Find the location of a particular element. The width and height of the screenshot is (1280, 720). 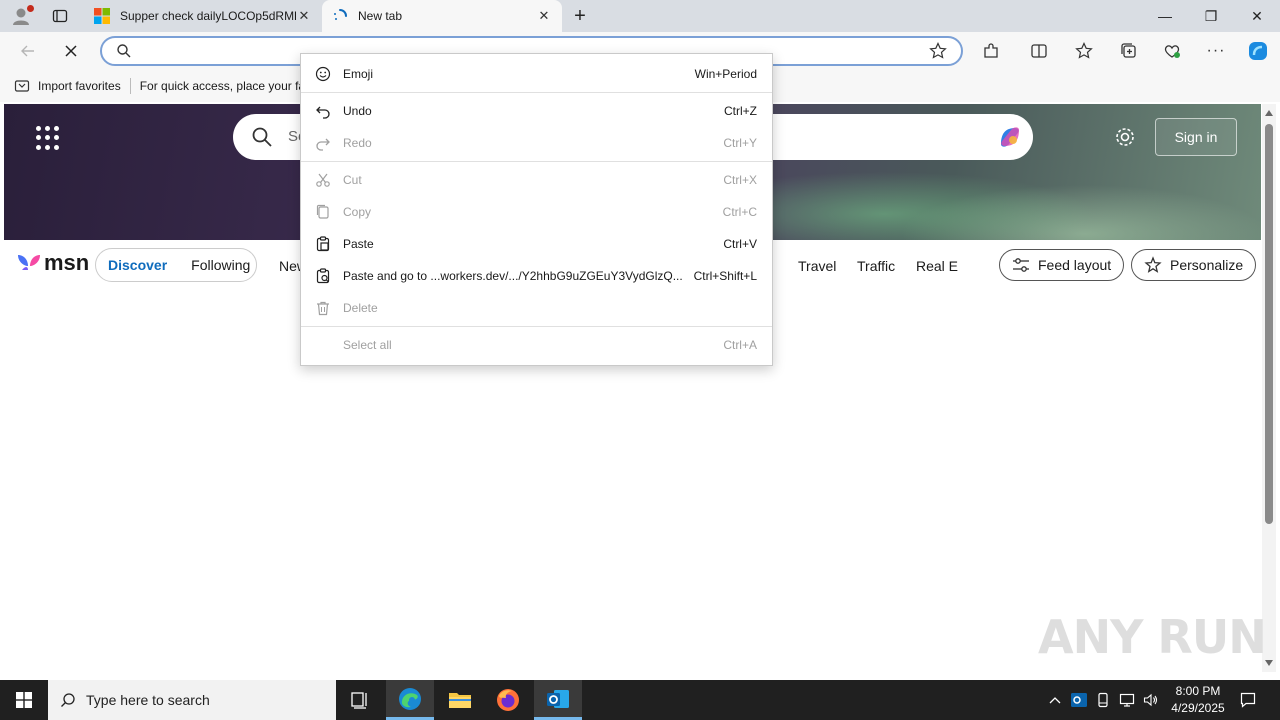

favorites-star-icon is located at coordinates (1084, 50).